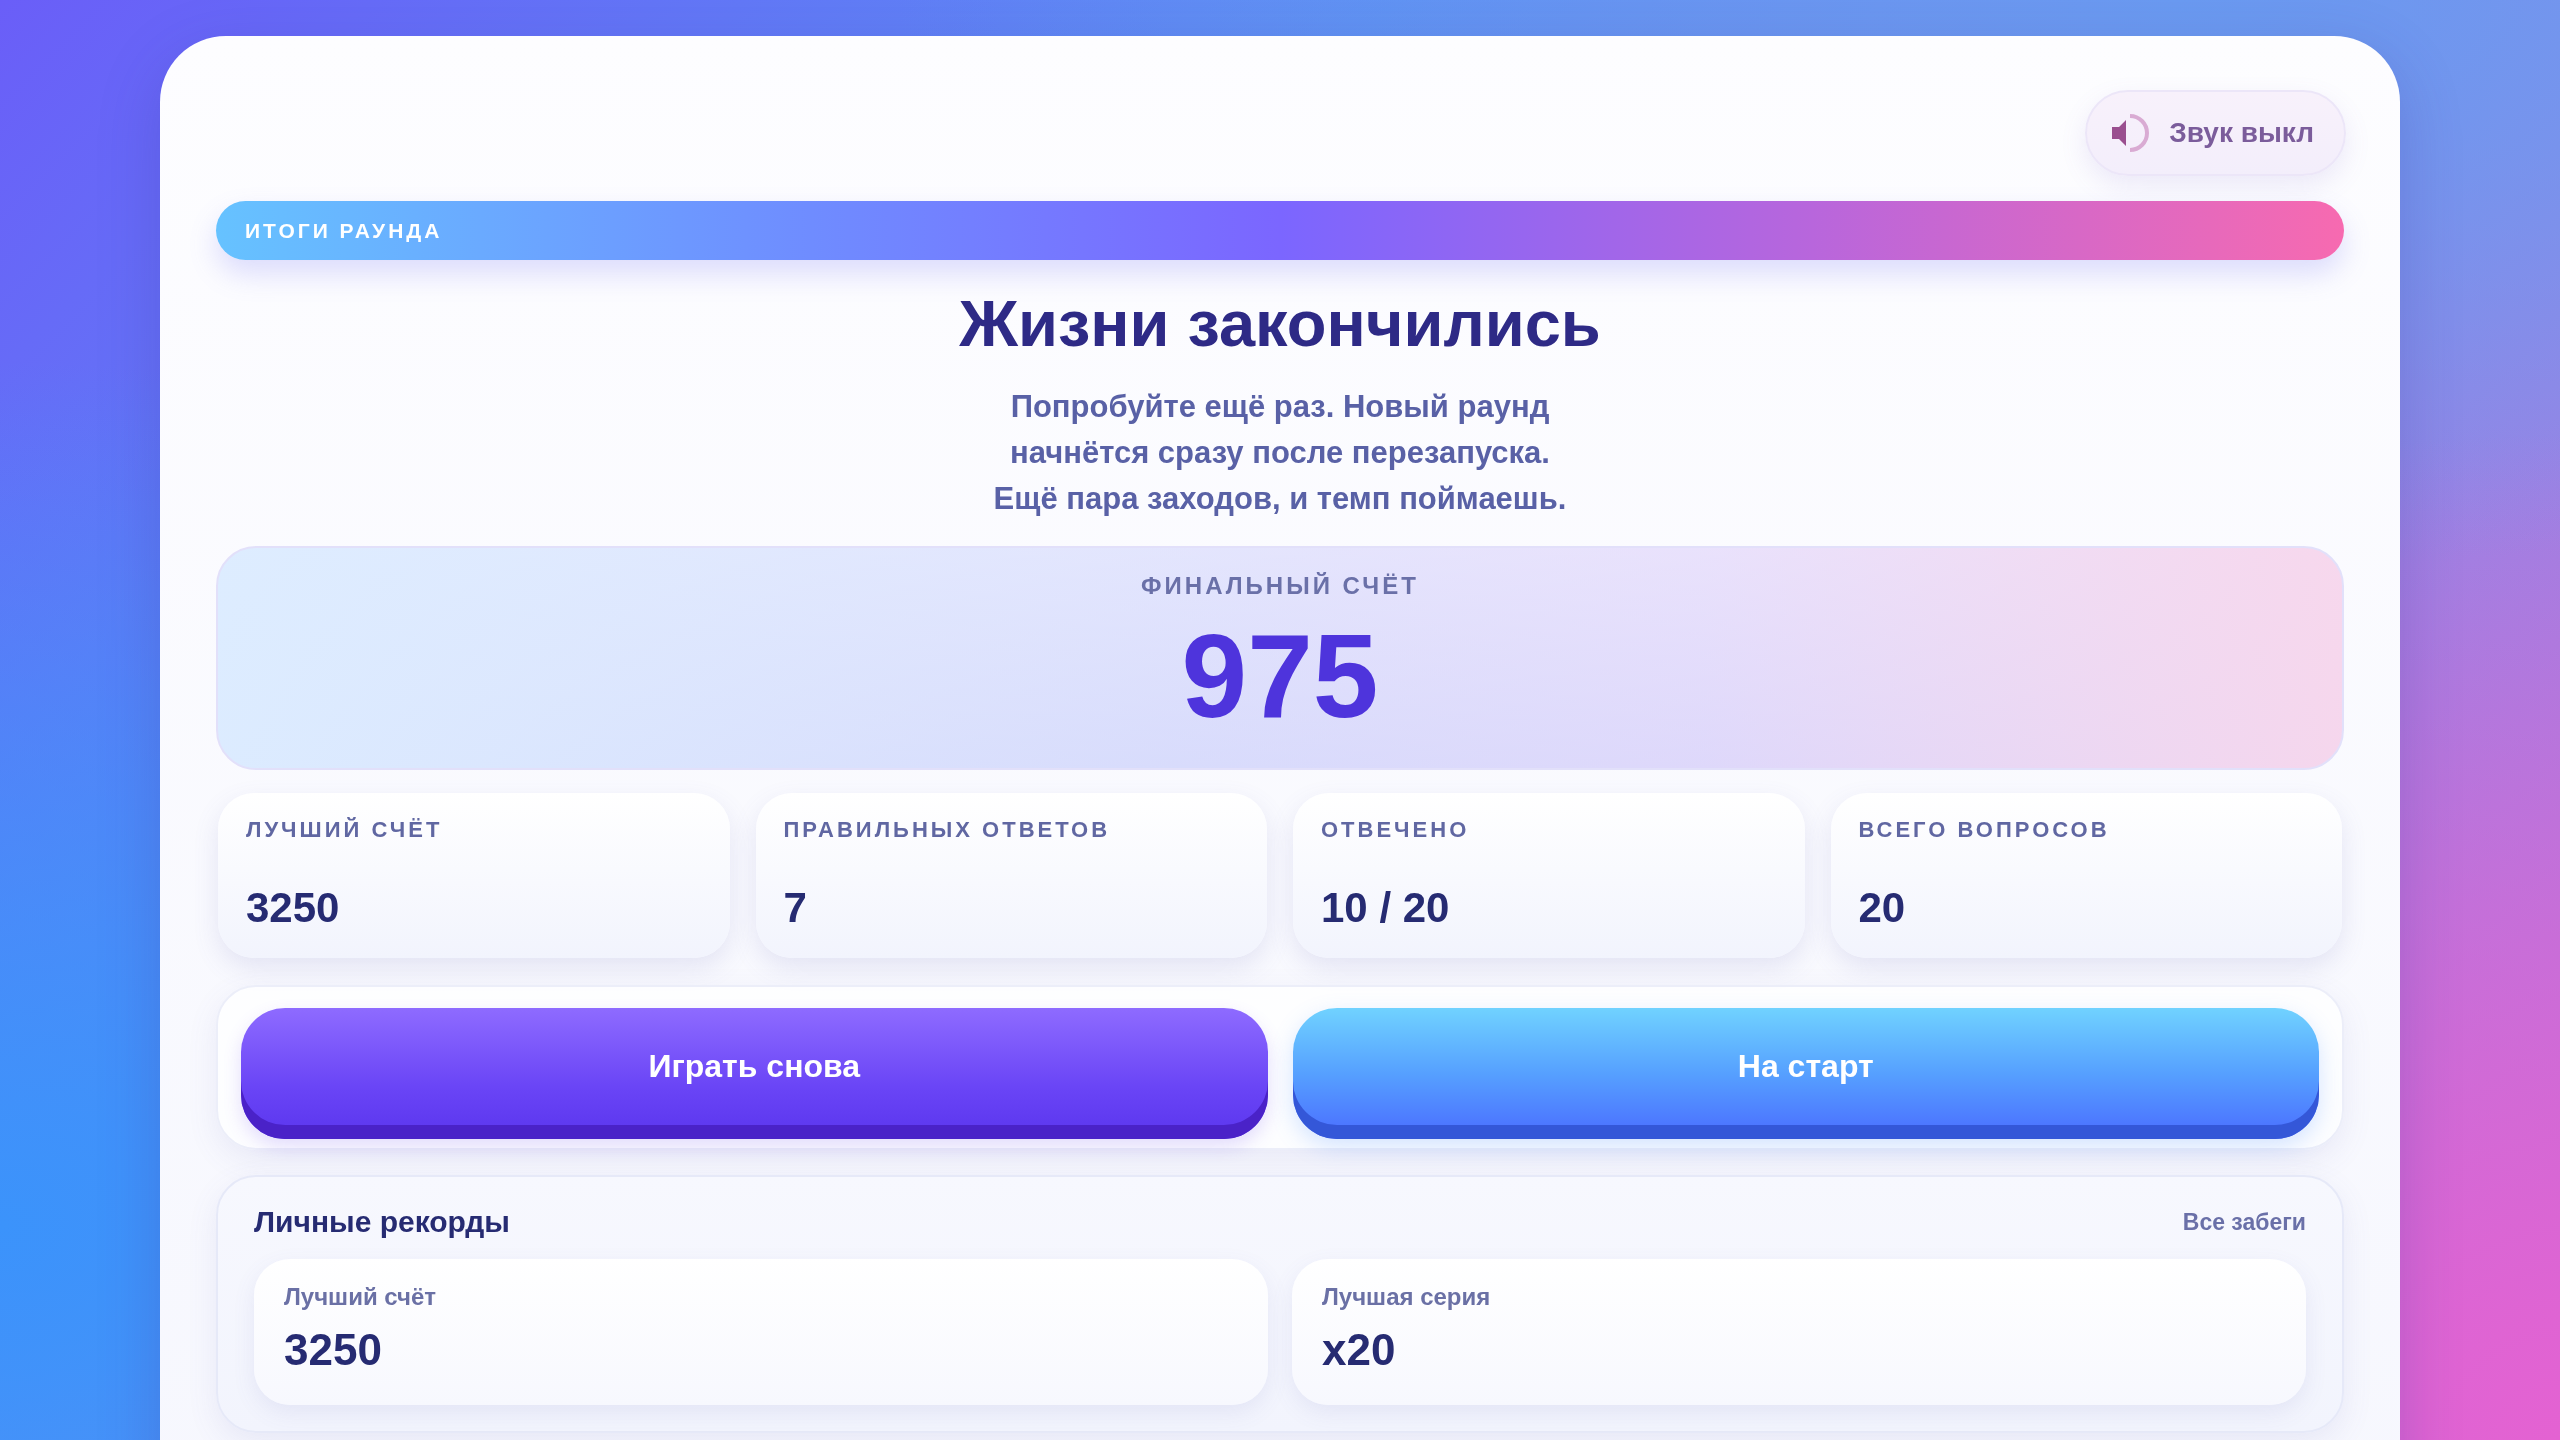 This screenshot has height=1440, width=2560. Describe the element at coordinates (1882, 908) in the screenshot. I see `stat-value: 20` at that location.